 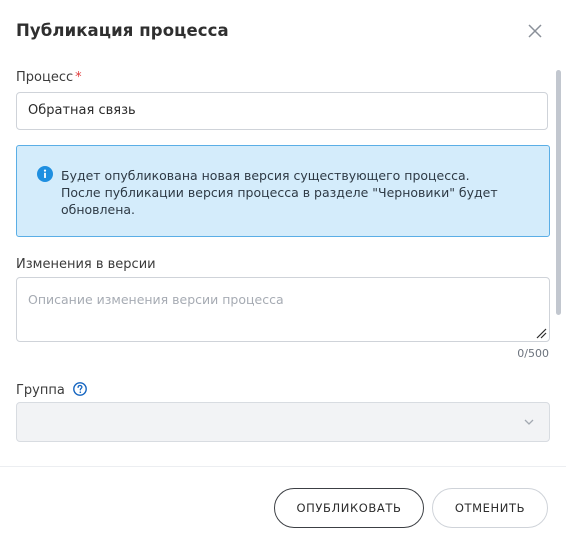 What do you see at coordinates (283, 466) in the screenshot?
I see `footer-divider` at bounding box center [283, 466].